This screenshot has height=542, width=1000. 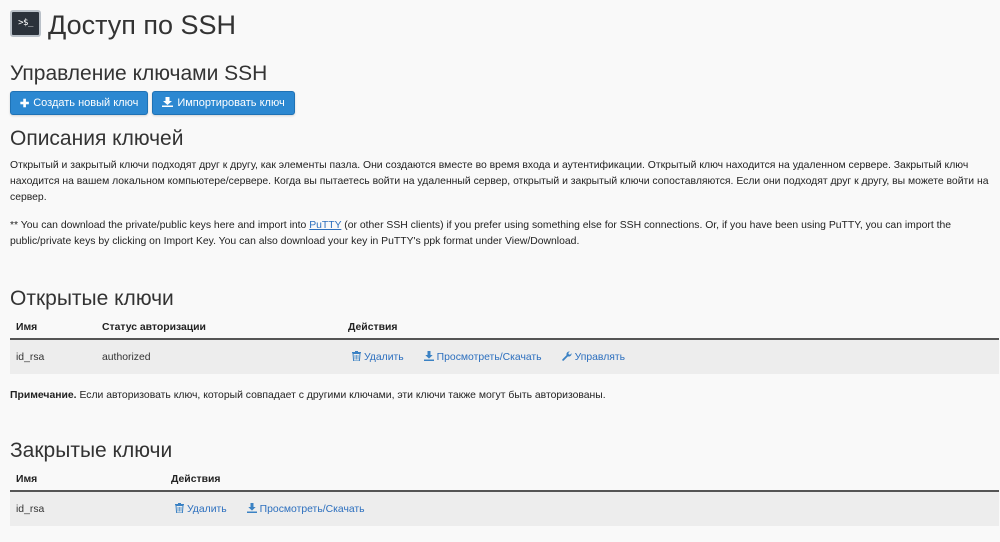 I want to click on table-row: id_rsa Удалить Просмотреть/Скачать, so click(x=504, y=508).